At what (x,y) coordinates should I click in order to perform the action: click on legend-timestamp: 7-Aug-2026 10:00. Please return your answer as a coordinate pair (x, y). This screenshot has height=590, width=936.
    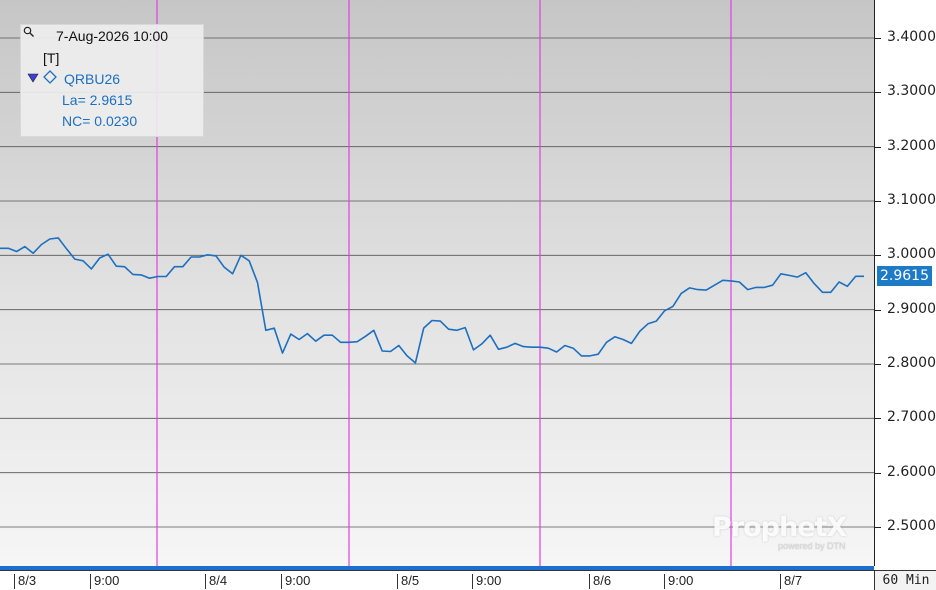
    Looking at the image, I should click on (112, 36).